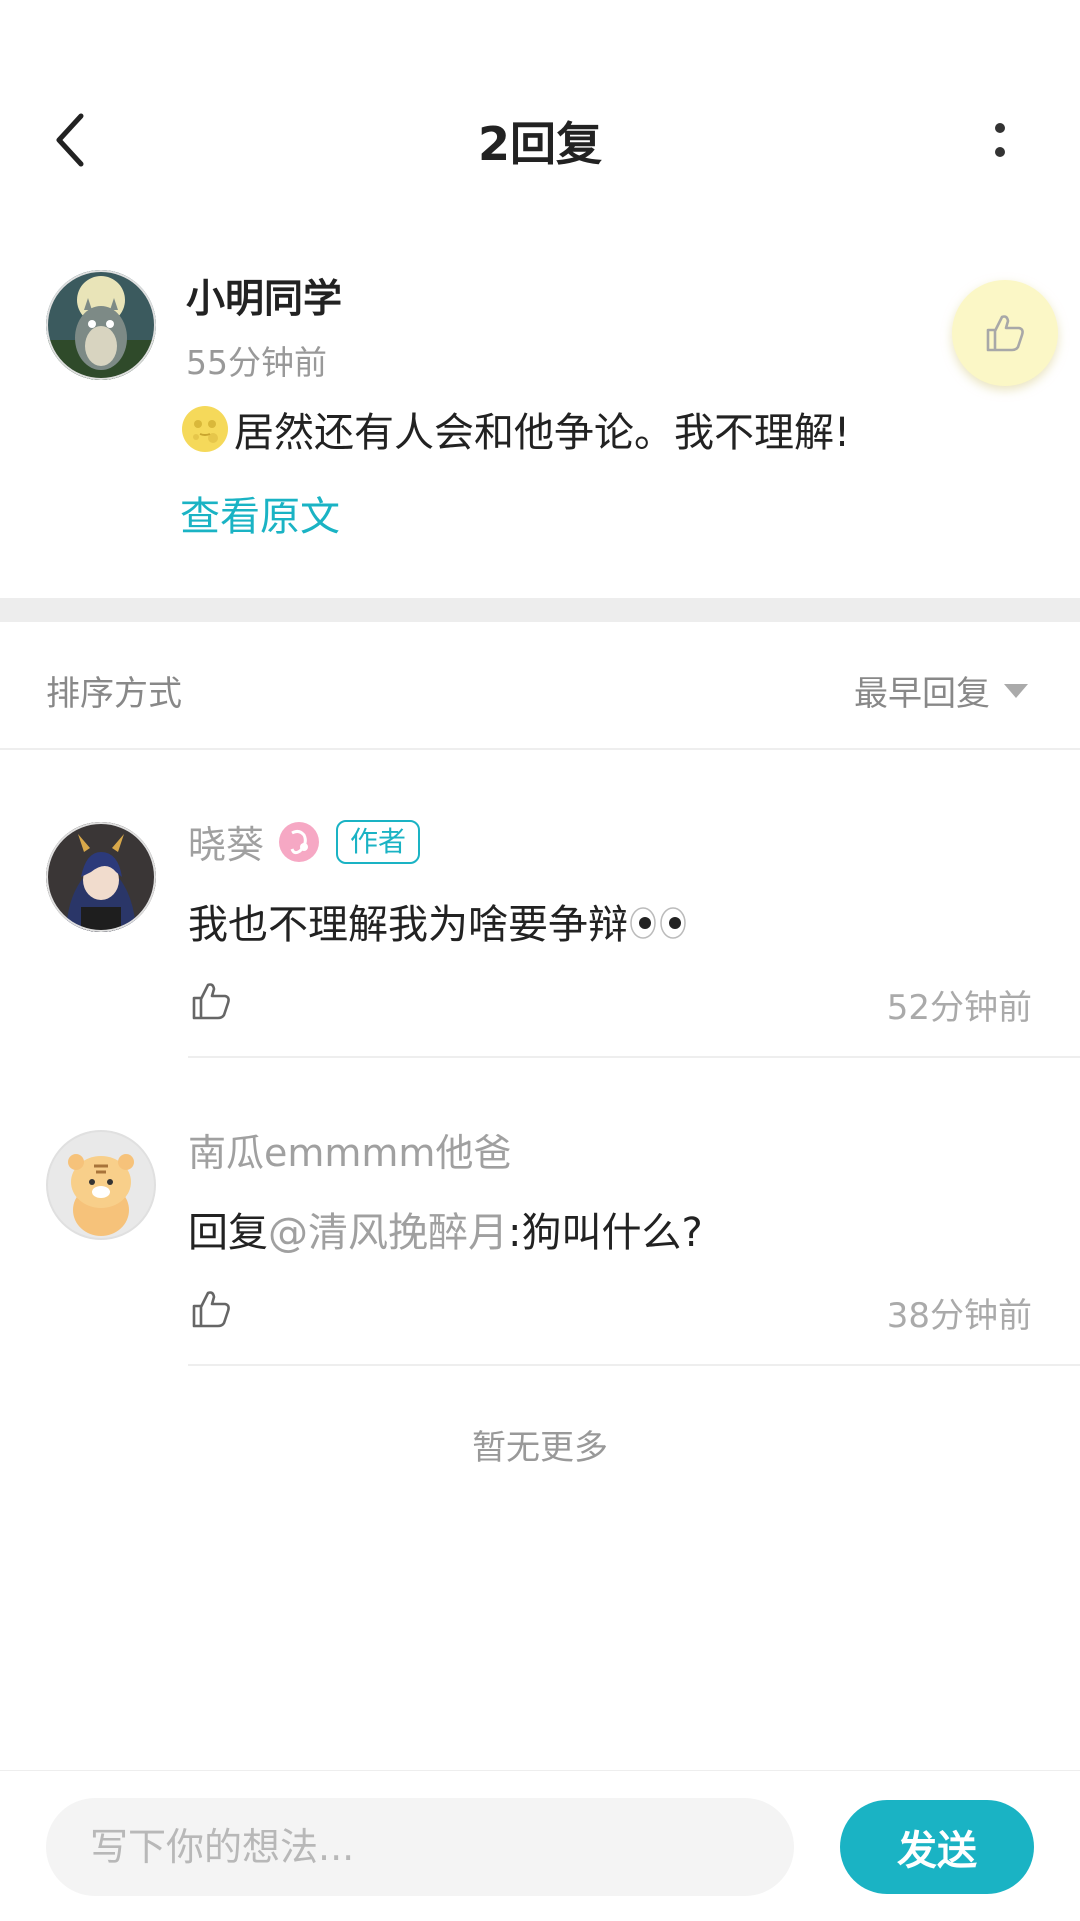 The height and width of the screenshot is (1921, 1080). Describe the element at coordinates (542, 433) in the screenshot. I see `comment-text-content: 居然还有人会和他争论。我不理解!` at that location.